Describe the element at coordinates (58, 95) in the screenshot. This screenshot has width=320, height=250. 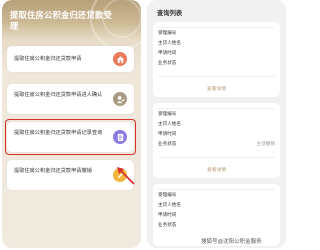
I see `menu-item-label: 提取住房公积金归还贷款申请进人确认` at that location.